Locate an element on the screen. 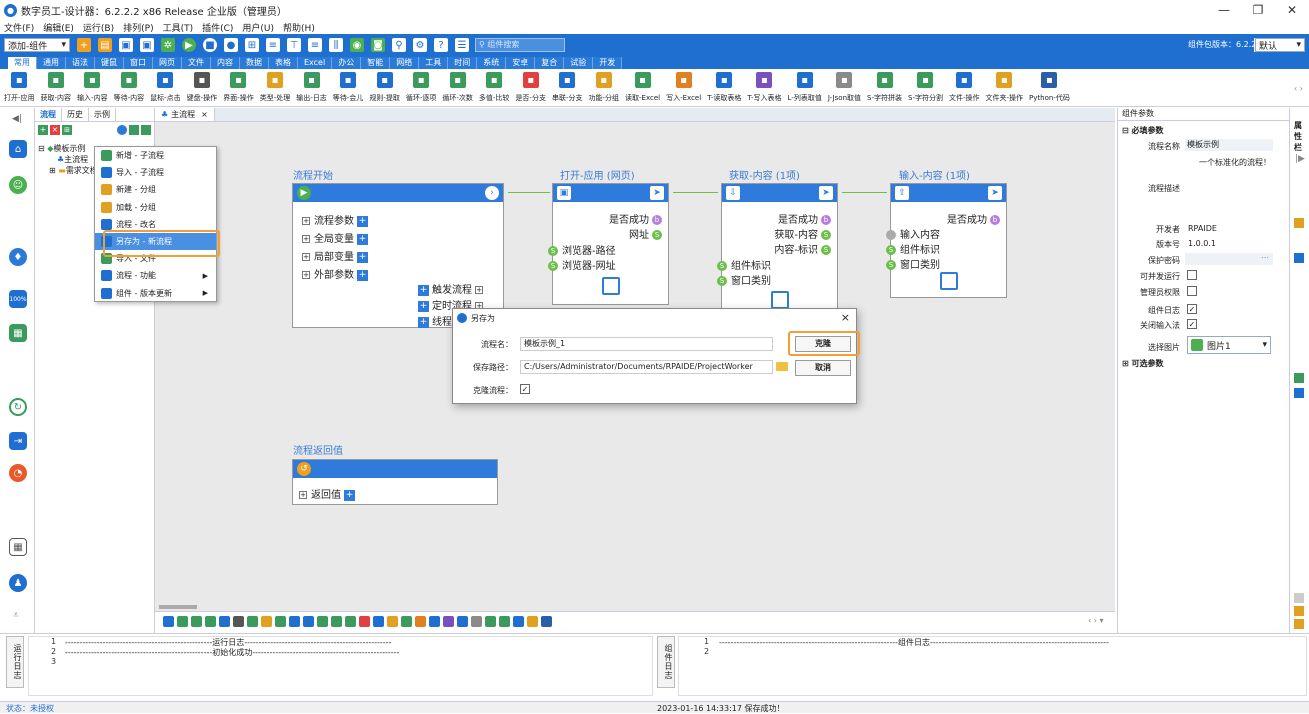 This screenshot has width=1309, height=714. close-window-button: ✕ is located at coordinates (1292, 10).